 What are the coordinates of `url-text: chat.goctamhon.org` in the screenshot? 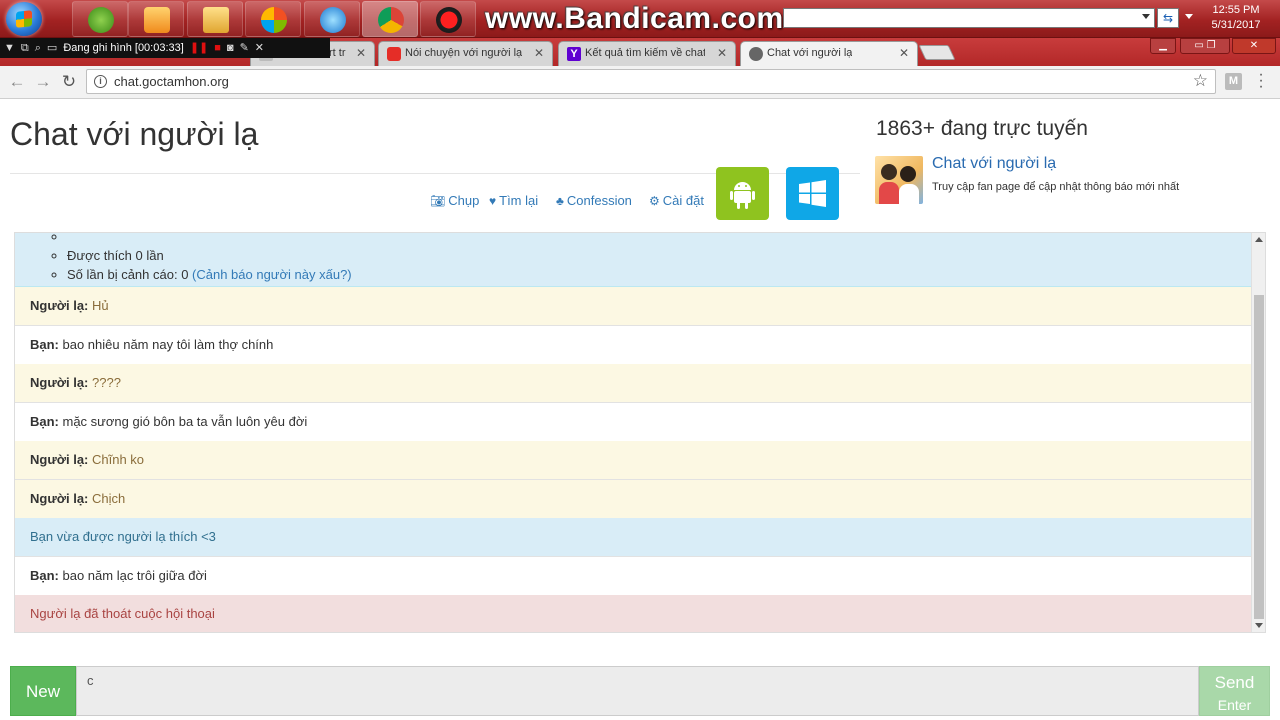 It's located at (171, 81).